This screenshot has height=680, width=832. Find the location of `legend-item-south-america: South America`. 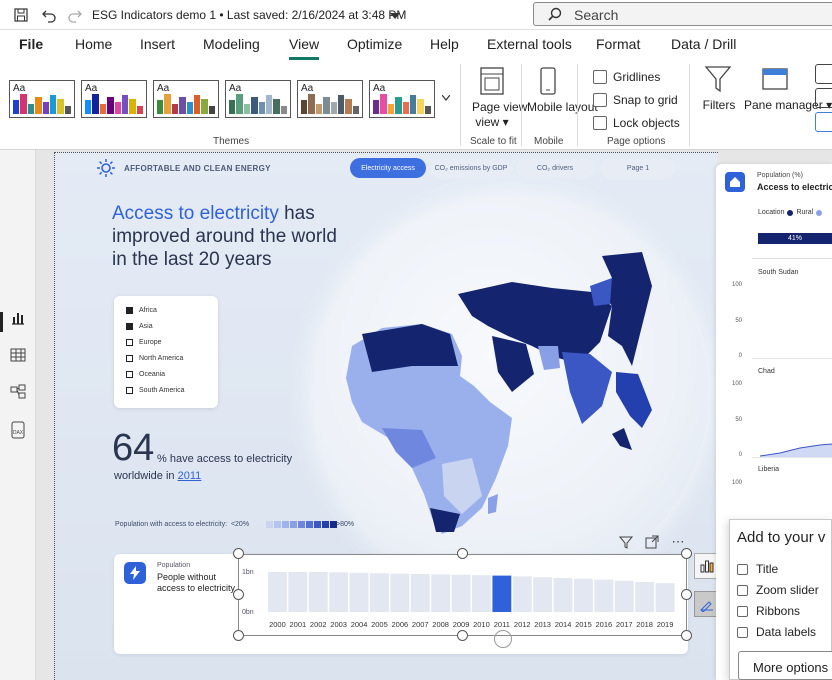

legend-item-south-america: South America is located at coordinates (155, 390).